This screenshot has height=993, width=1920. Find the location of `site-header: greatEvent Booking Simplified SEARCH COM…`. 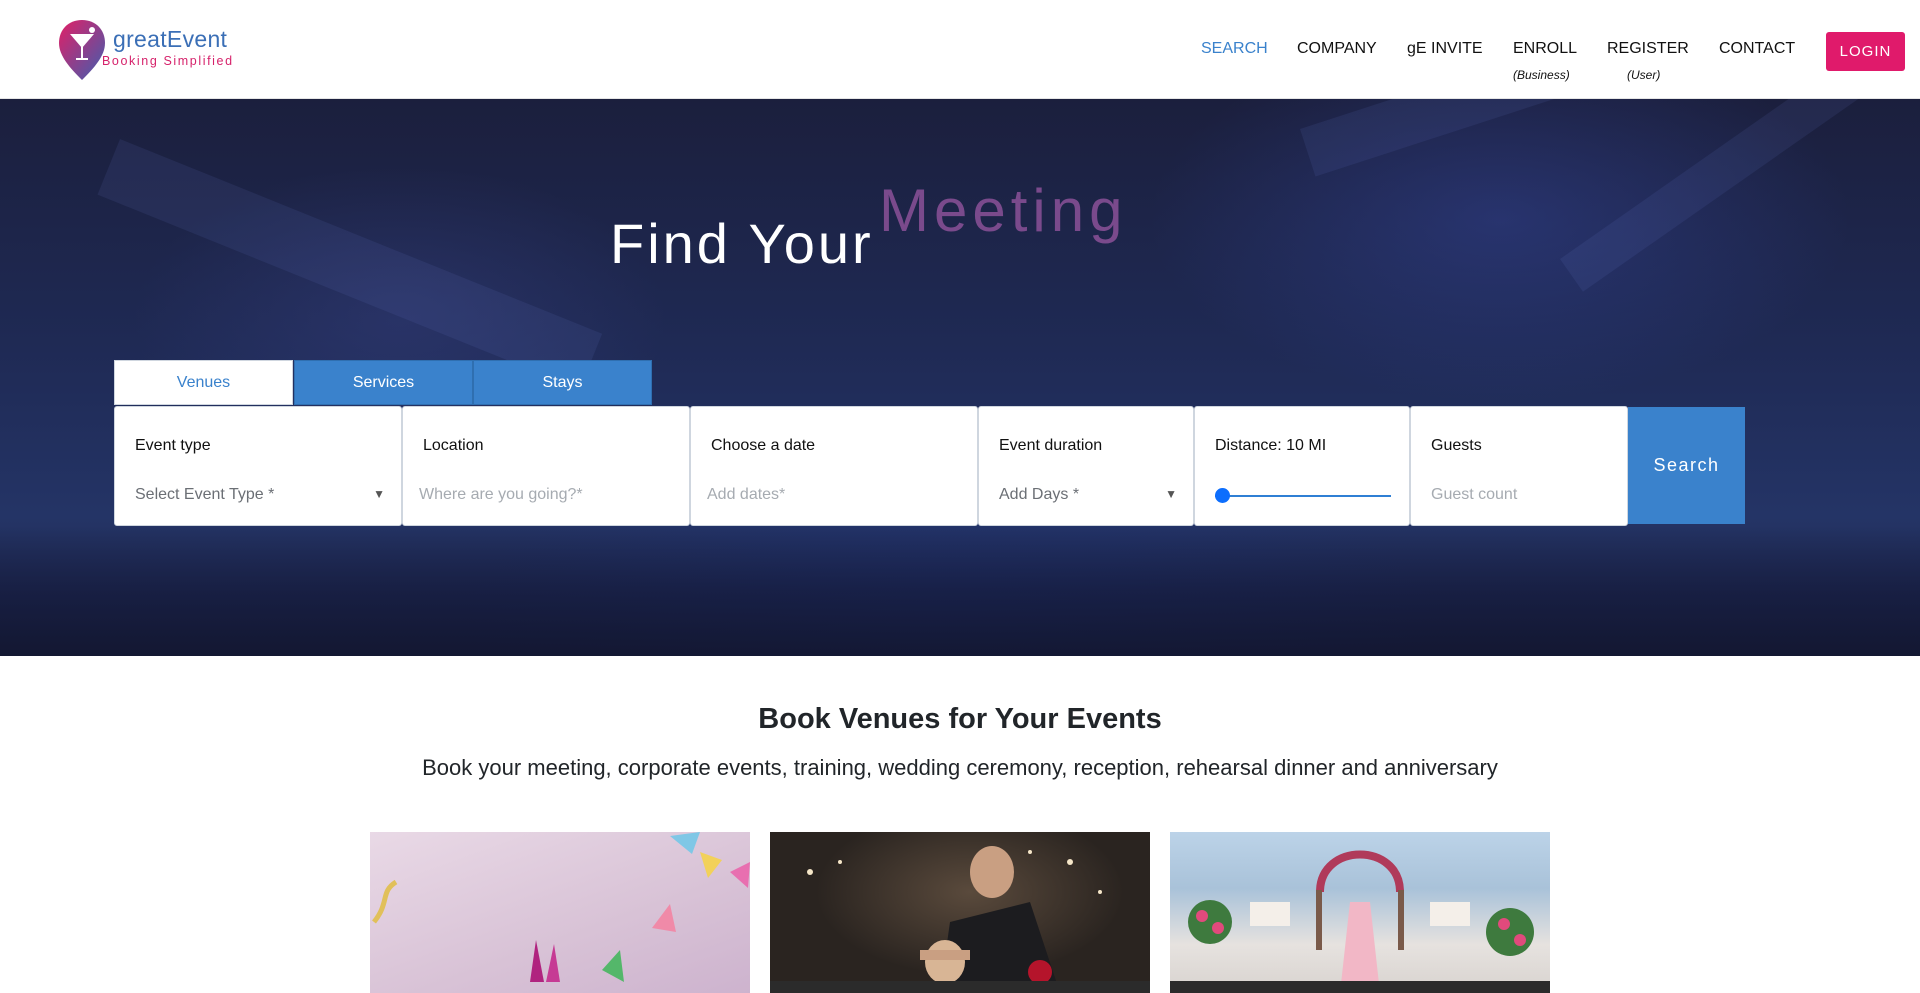

site-header: greatEvent Booking Simplified SEARCH COM… is located at coordinates (960, 49).